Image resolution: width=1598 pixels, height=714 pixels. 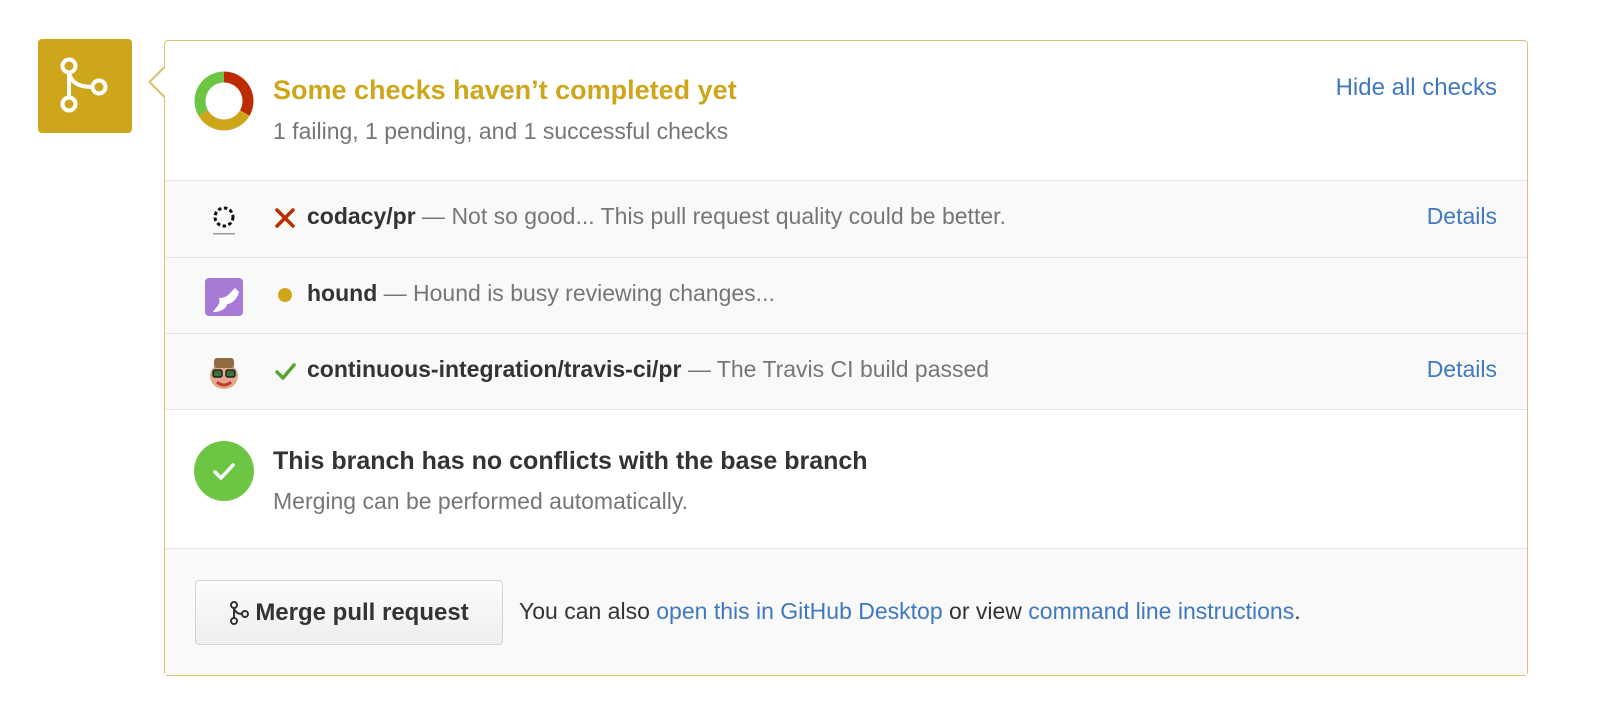 What do you see at coordinates (342, 293) in the screenshot?
I see `check-name: hound` at bounding box center [342, 293].